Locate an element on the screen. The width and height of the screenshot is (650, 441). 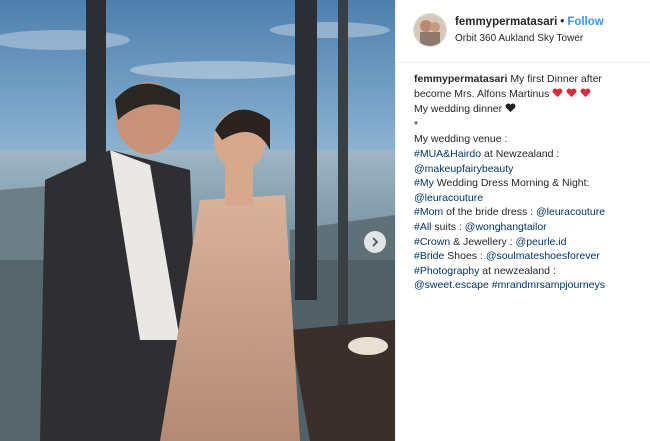
hashtag-link: #My is located at coordinates (424, 183).